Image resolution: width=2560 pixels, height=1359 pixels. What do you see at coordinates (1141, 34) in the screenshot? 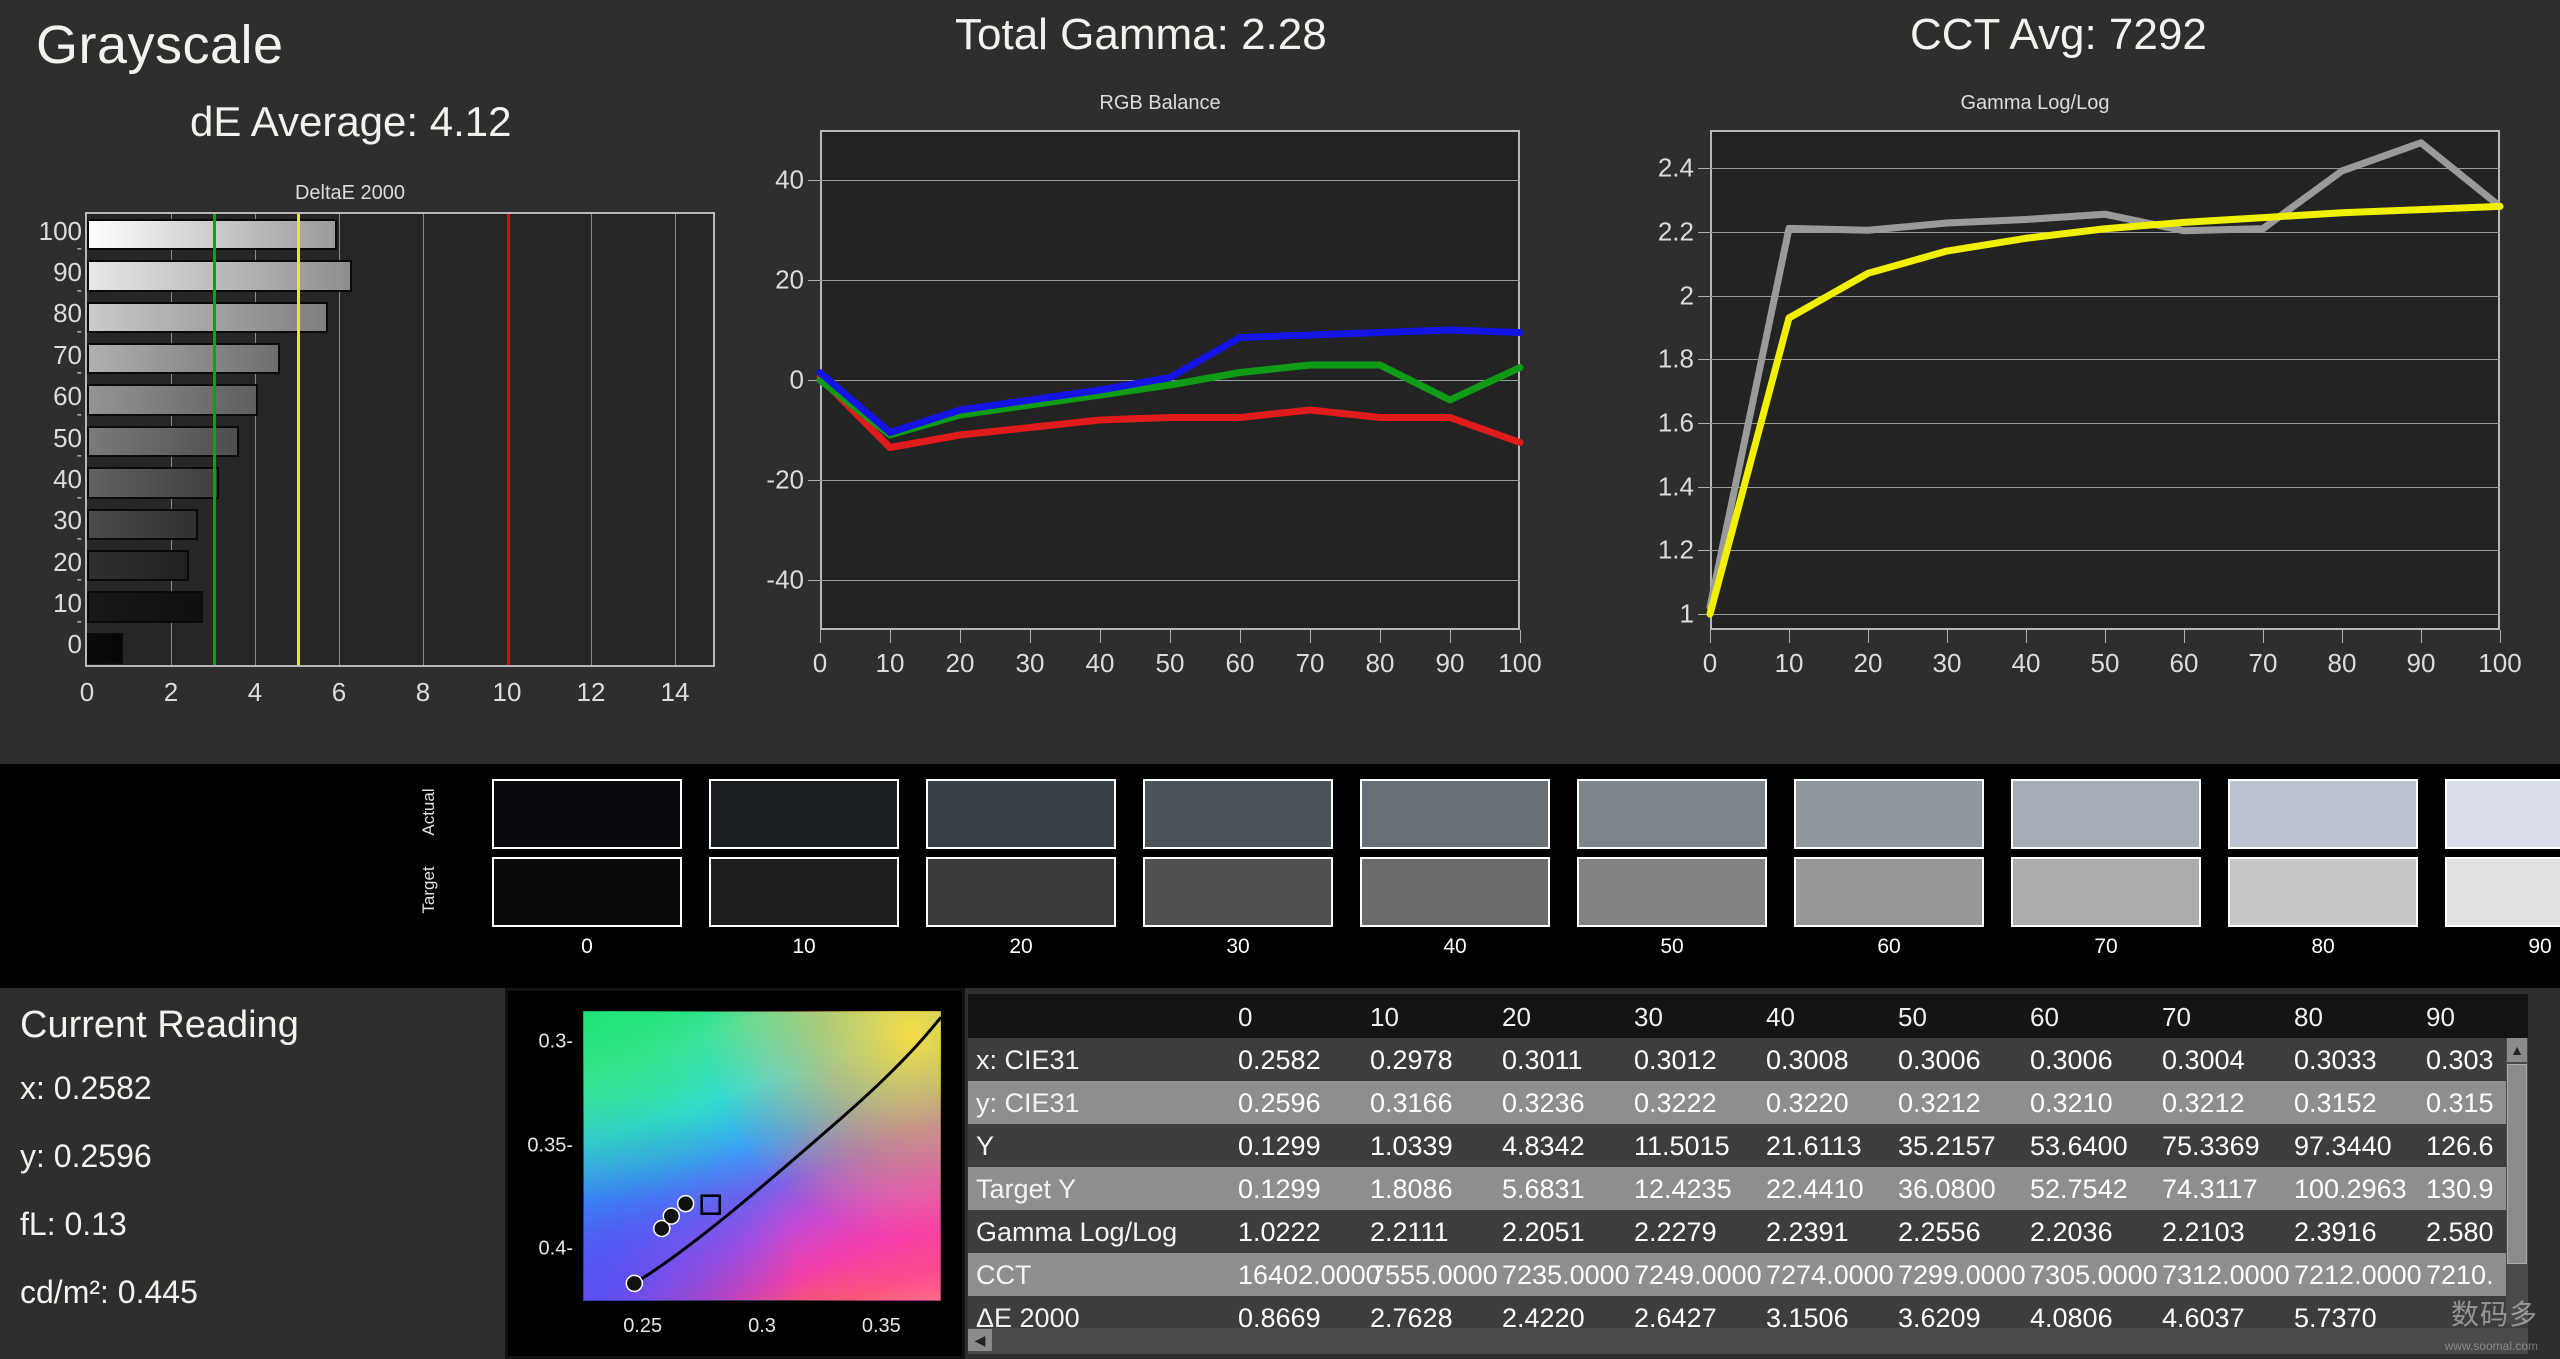
I see `total-gamma-readout: Total Gamma: 2.28` at bounding box center [1141, 34].